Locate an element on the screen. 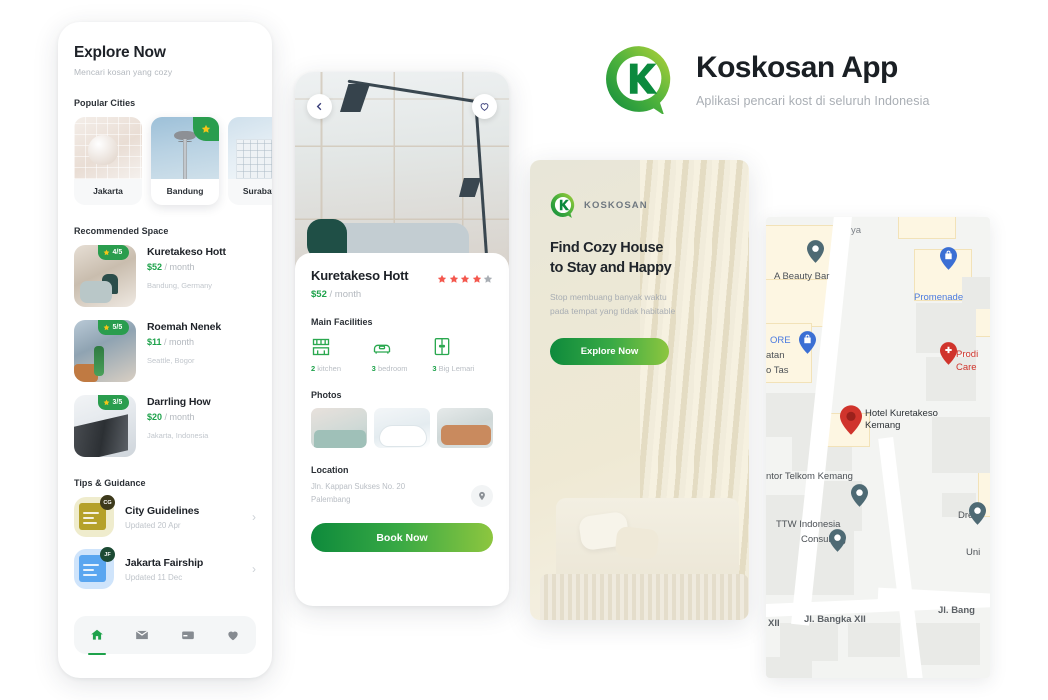  map-label: Care is located at coordinates (966, 367).